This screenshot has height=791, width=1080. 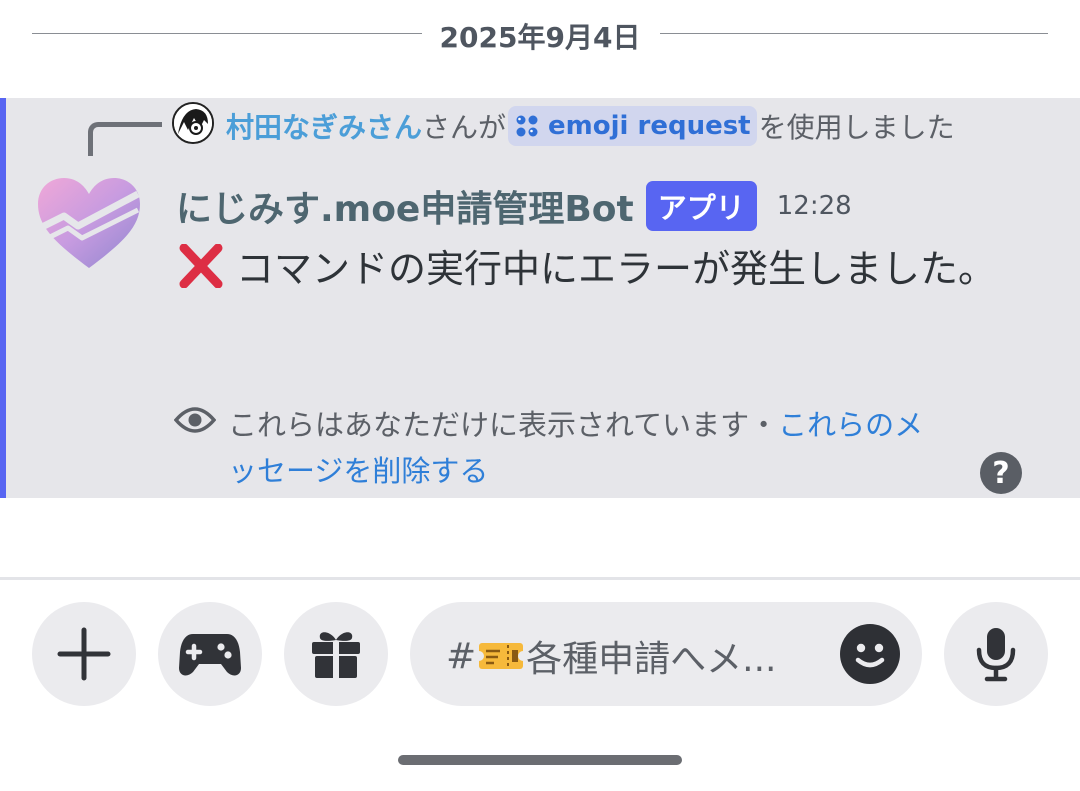 I want to click on microphone-icon, so click(x=996, y=655).